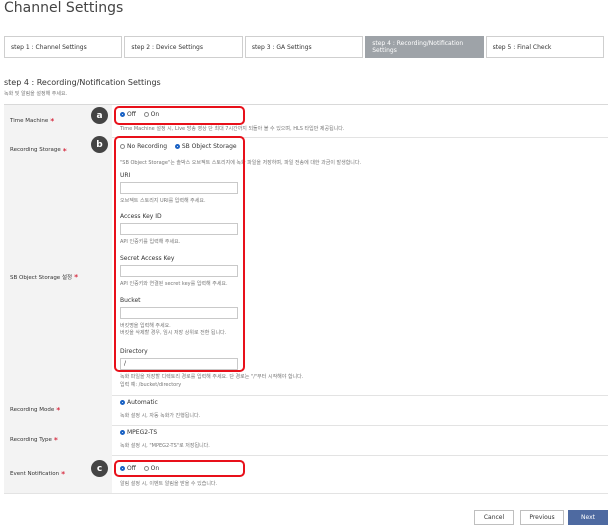  Describe the element at coordinates (41, 278) in the screenshot. I see `sb-object-storage-label: SB Object Storage 설정` at that location.